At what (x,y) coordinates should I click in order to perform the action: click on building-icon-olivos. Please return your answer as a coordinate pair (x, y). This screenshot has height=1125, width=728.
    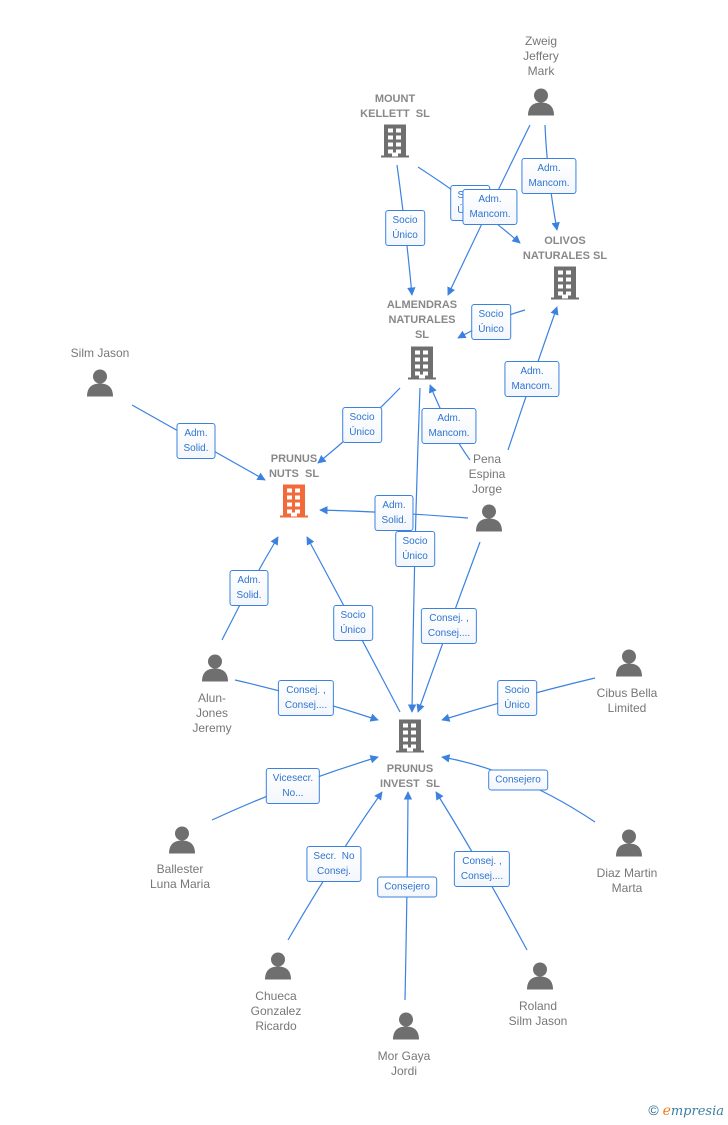
    Looking at the image, I should click on (565, 285).